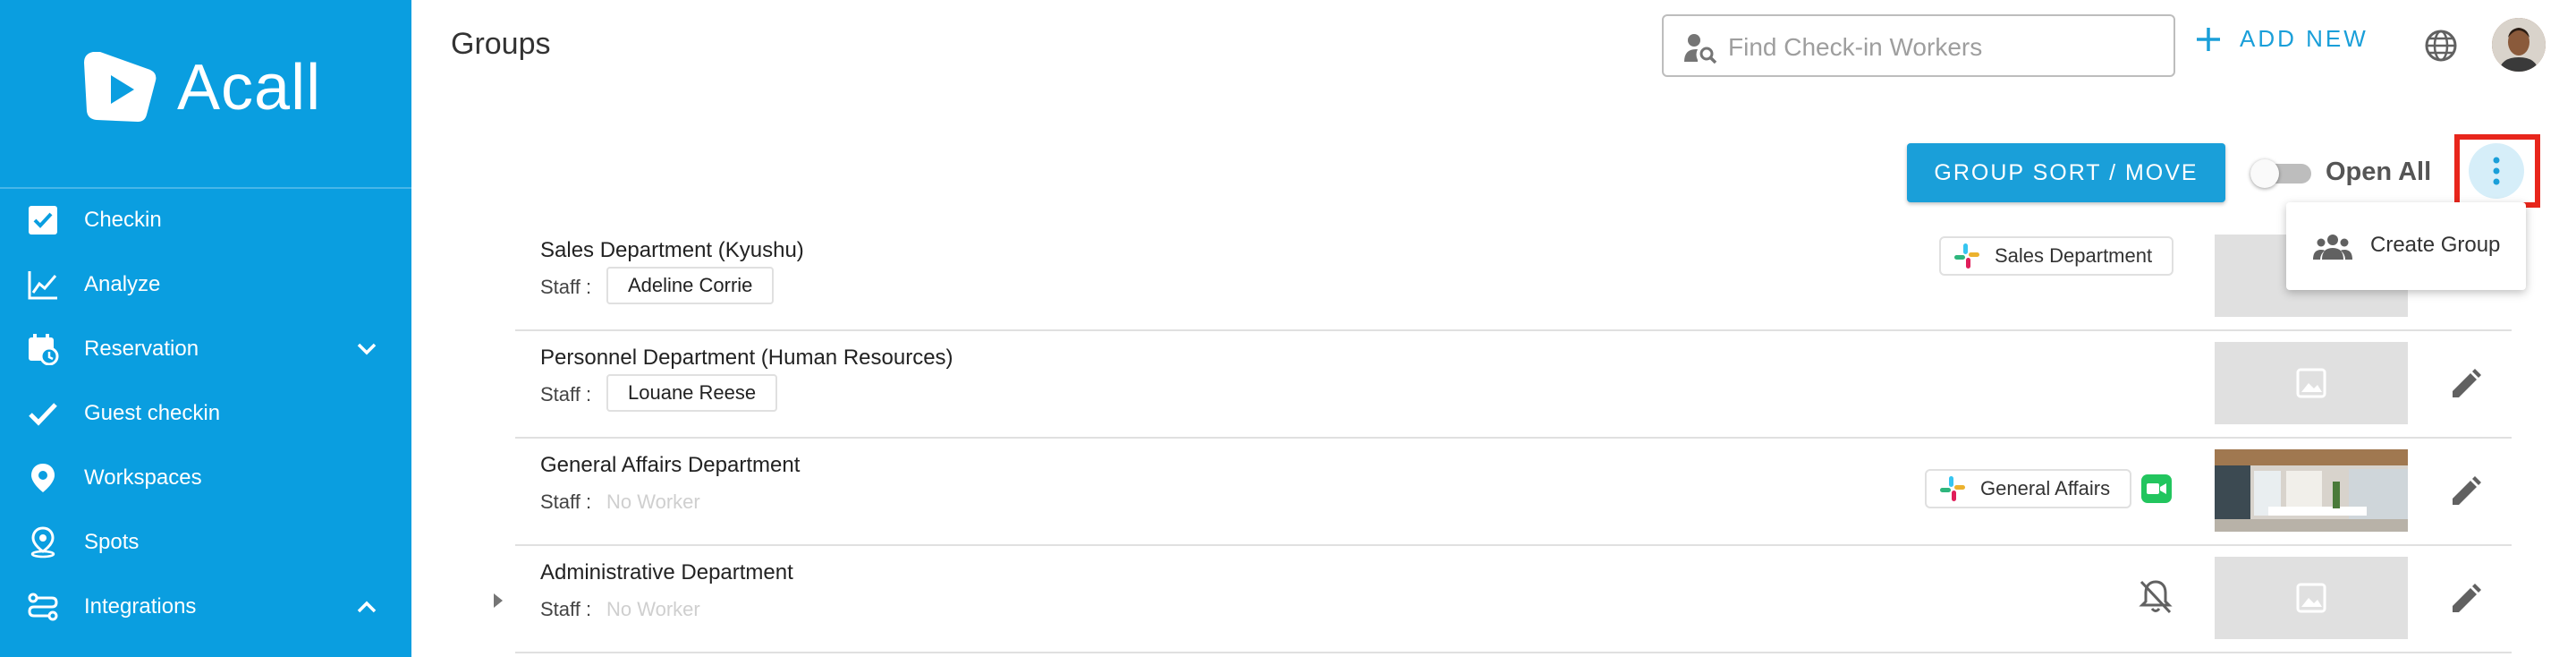  I want to click on person-search-icon, so click(1700, 49).